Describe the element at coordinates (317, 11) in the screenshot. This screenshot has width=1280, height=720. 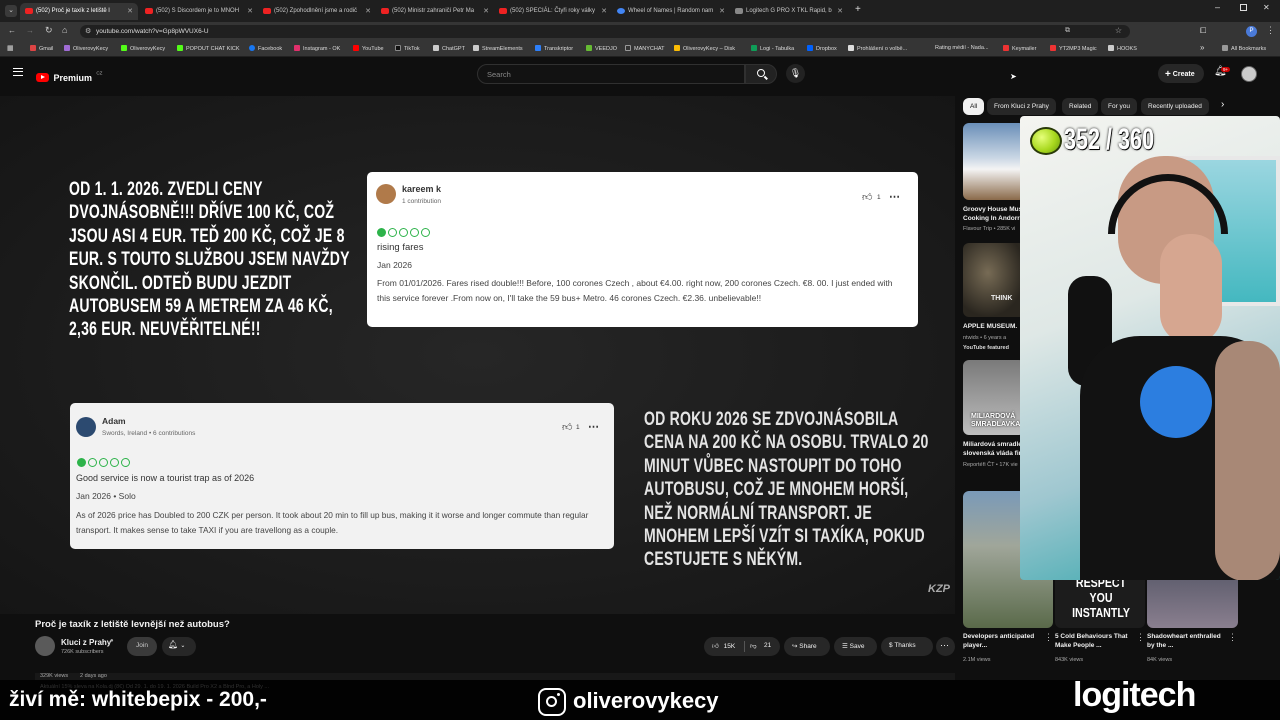
I see `browser-tab: (502) Zpohodlnění jsme a rodič ✕` at that location.